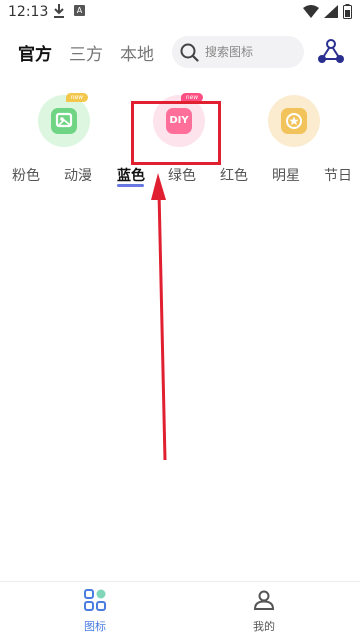  Describe the element at coordinates (347, 11) in the screenshot. I see `battery-icon` at that location.